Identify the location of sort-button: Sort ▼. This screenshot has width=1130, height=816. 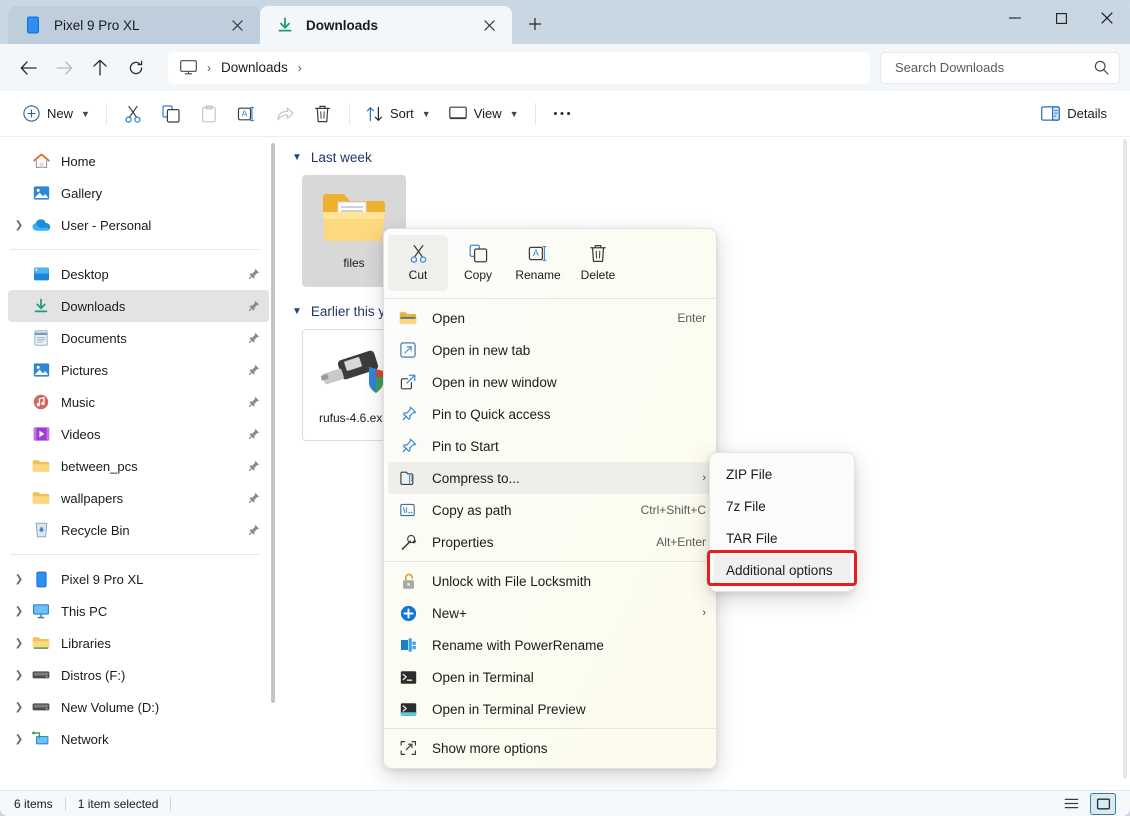
(398, 114).